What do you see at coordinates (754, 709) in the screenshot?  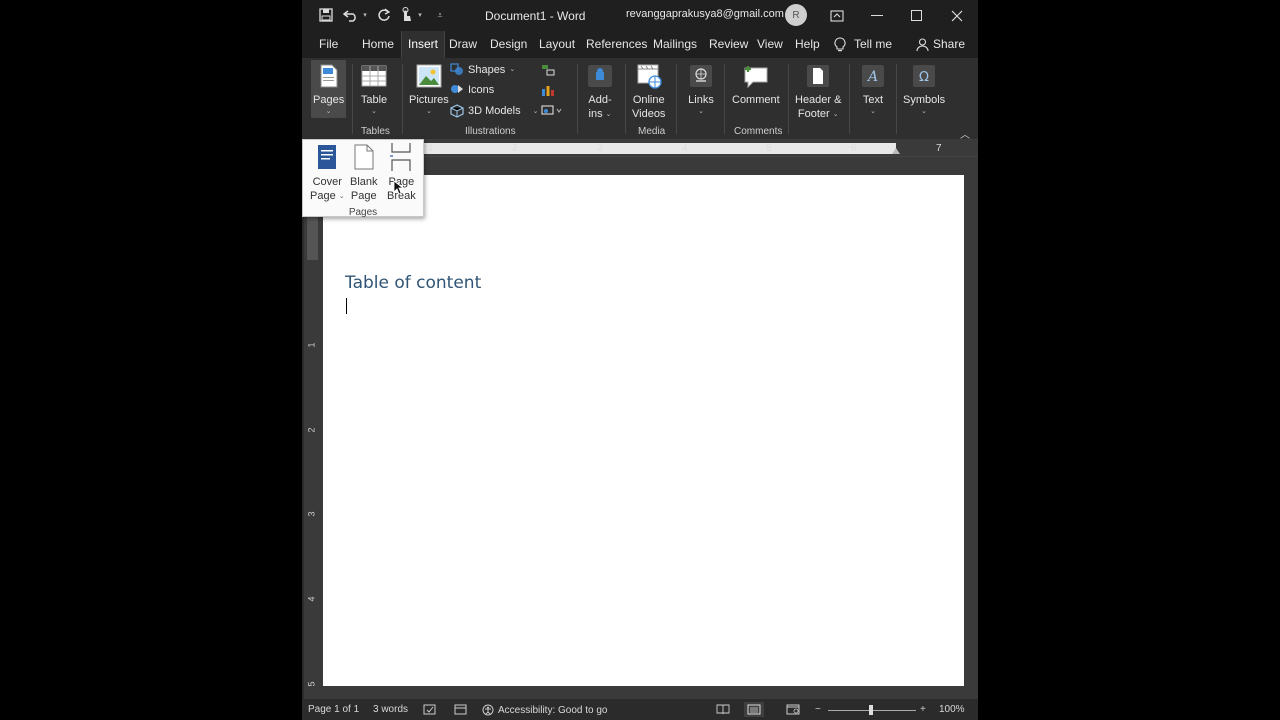 I see `print-layout-icon` at bounding box center [754, 709].